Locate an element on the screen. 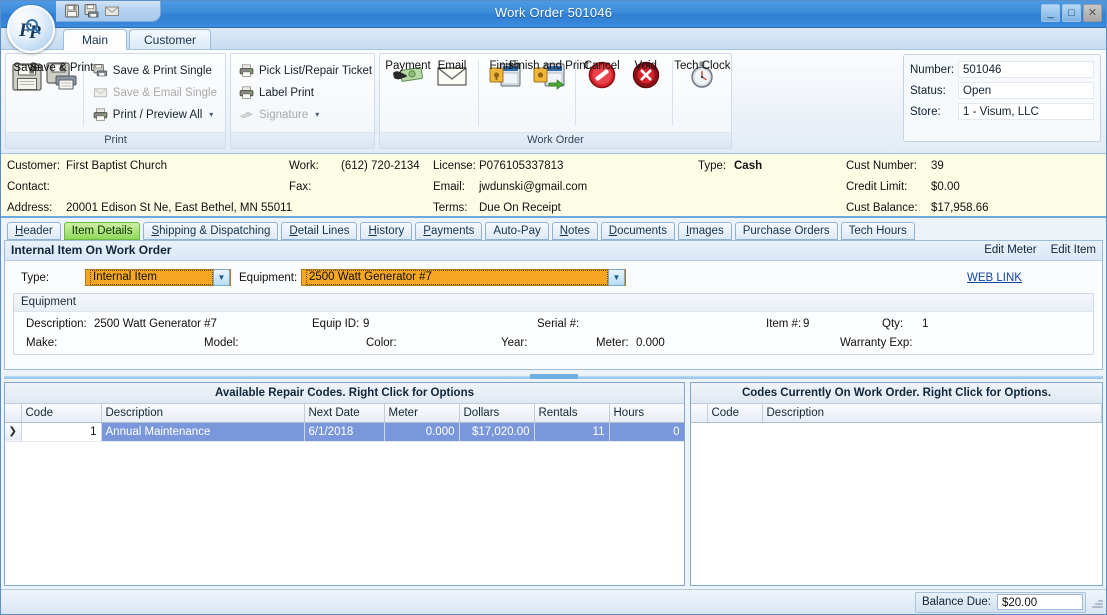  column-header-meter: Meter is located at coordinates (422, 413).